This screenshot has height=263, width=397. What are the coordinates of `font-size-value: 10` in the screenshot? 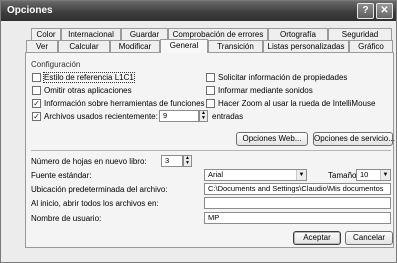 It's located at (364, 174).